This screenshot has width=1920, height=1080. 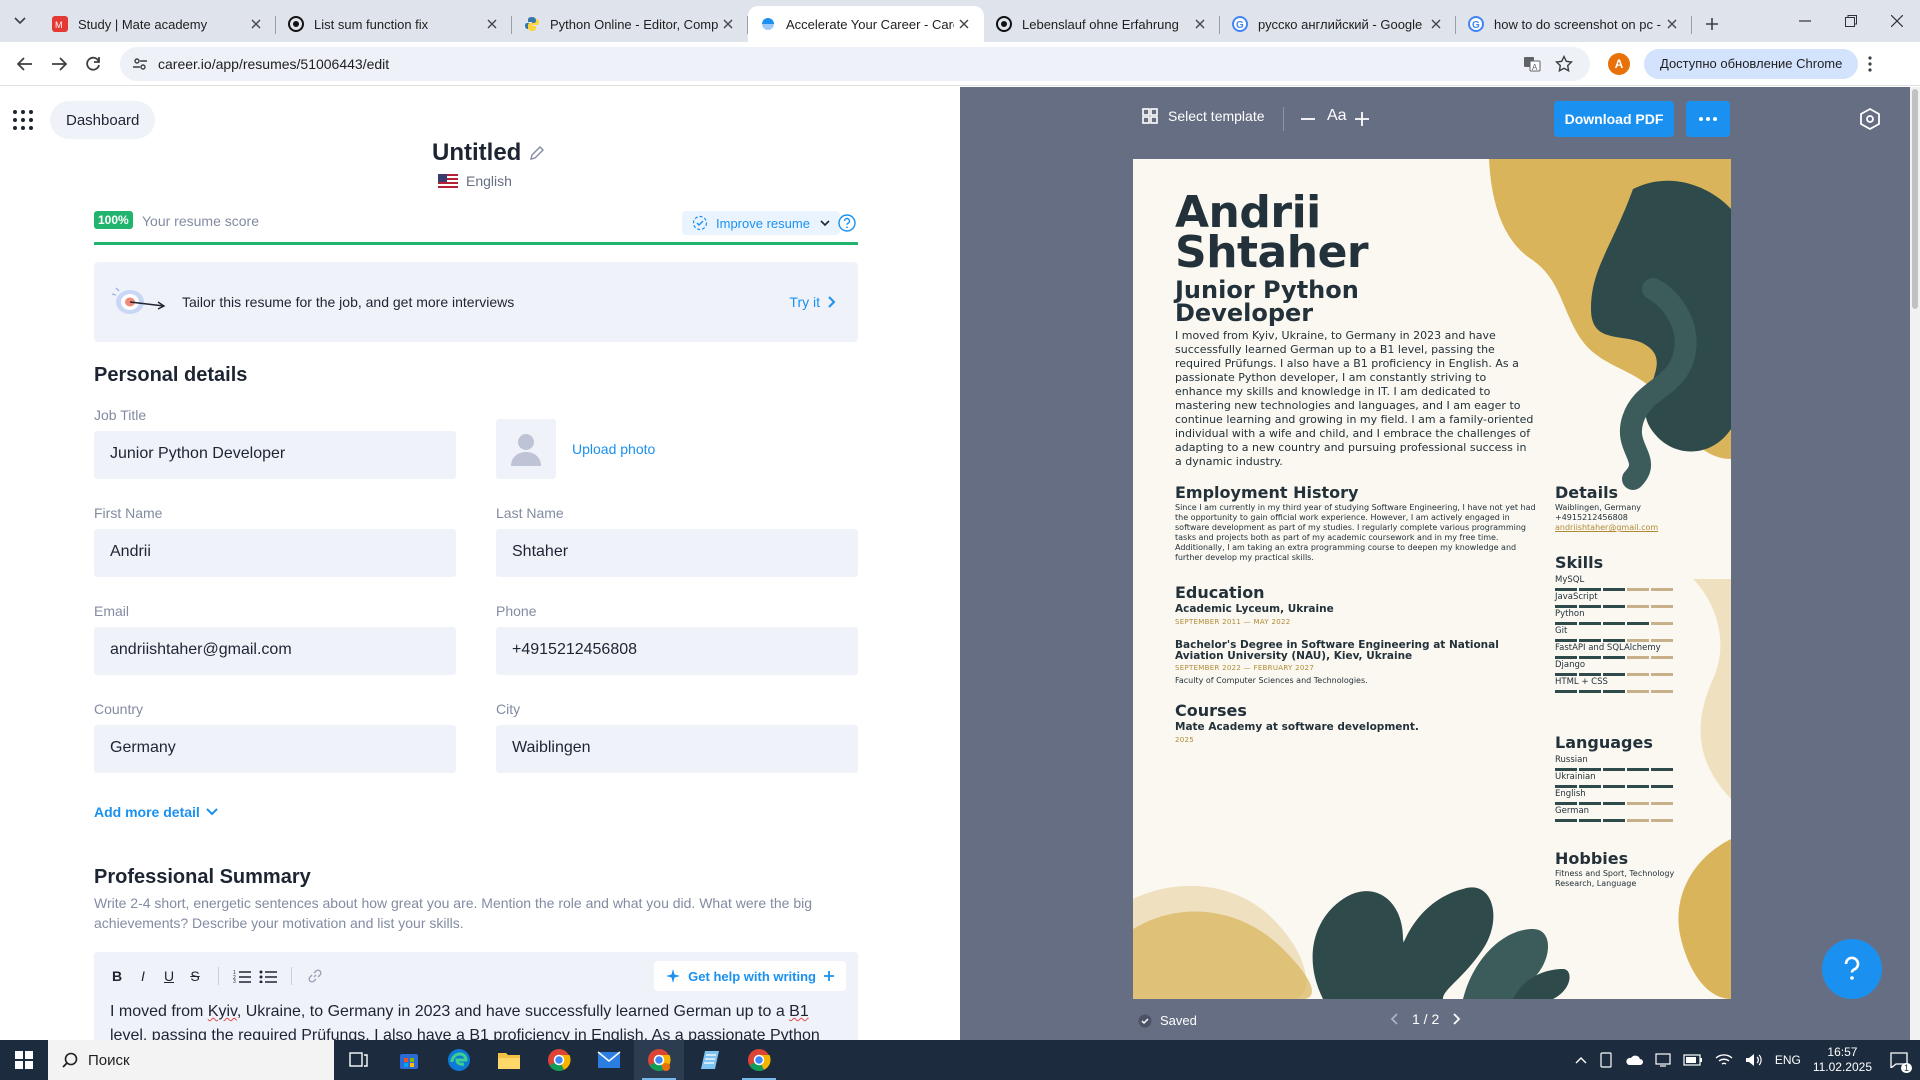 What do you see at coordinates (93, 64) in the screenshot?
I see `reload-button` at bounding box center [93, 64].